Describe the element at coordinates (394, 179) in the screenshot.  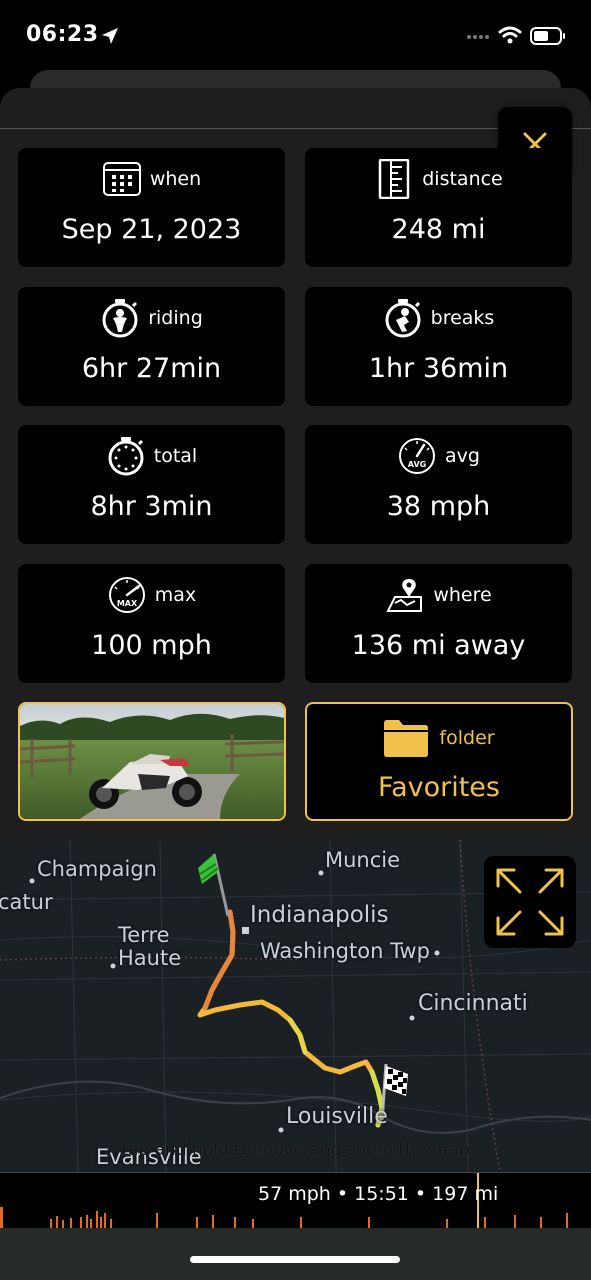
I see `ruler-icon` at that location.